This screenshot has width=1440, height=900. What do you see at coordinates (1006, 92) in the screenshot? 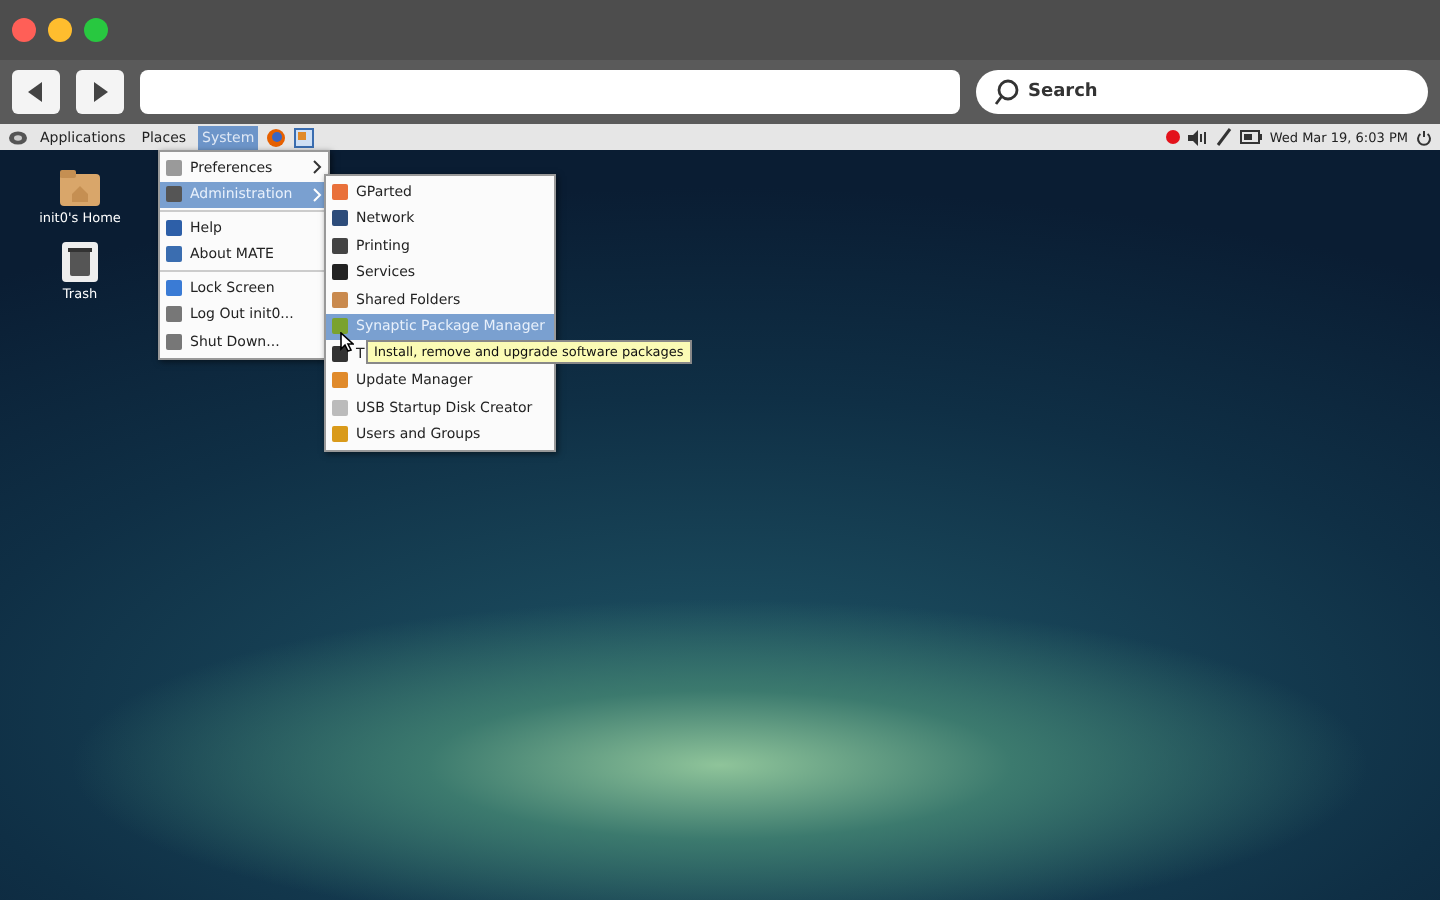
I see `search-icon` at bounding box center [1006, 92].